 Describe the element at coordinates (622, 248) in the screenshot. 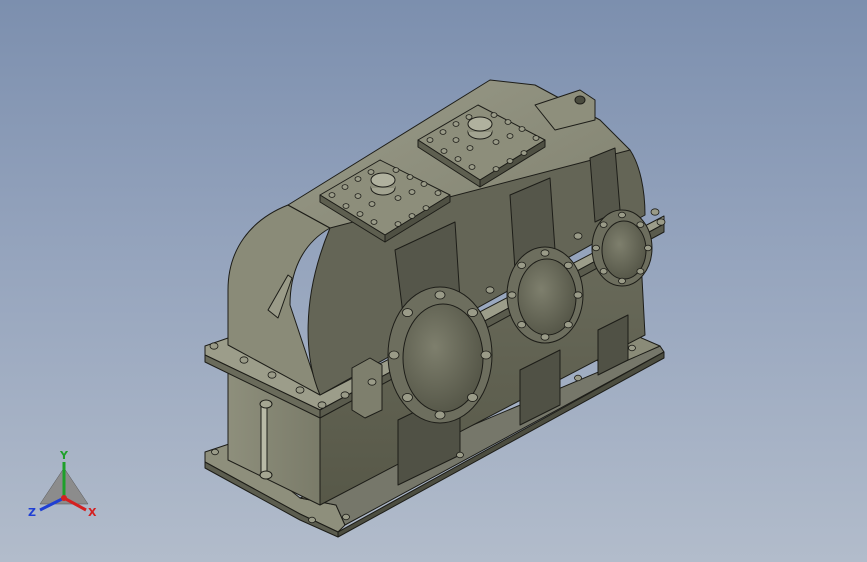

I see `bearing-cap-small` at that location.